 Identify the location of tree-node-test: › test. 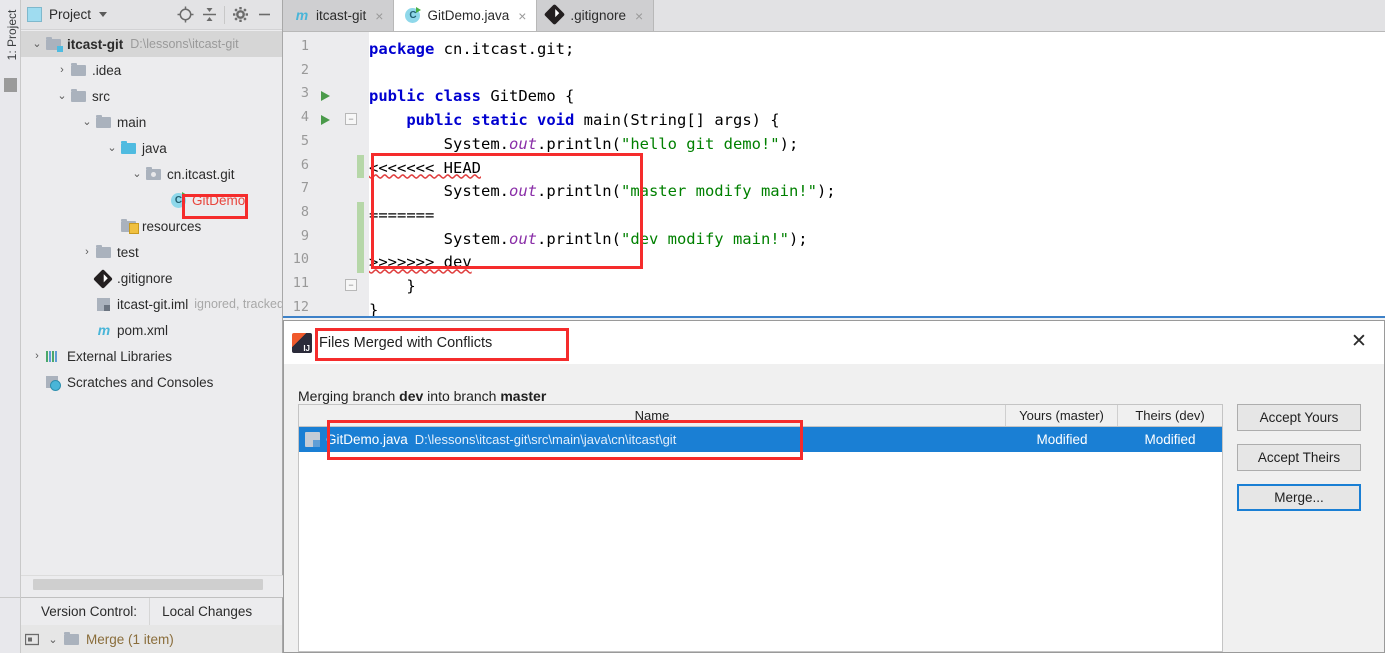
(151, 252).